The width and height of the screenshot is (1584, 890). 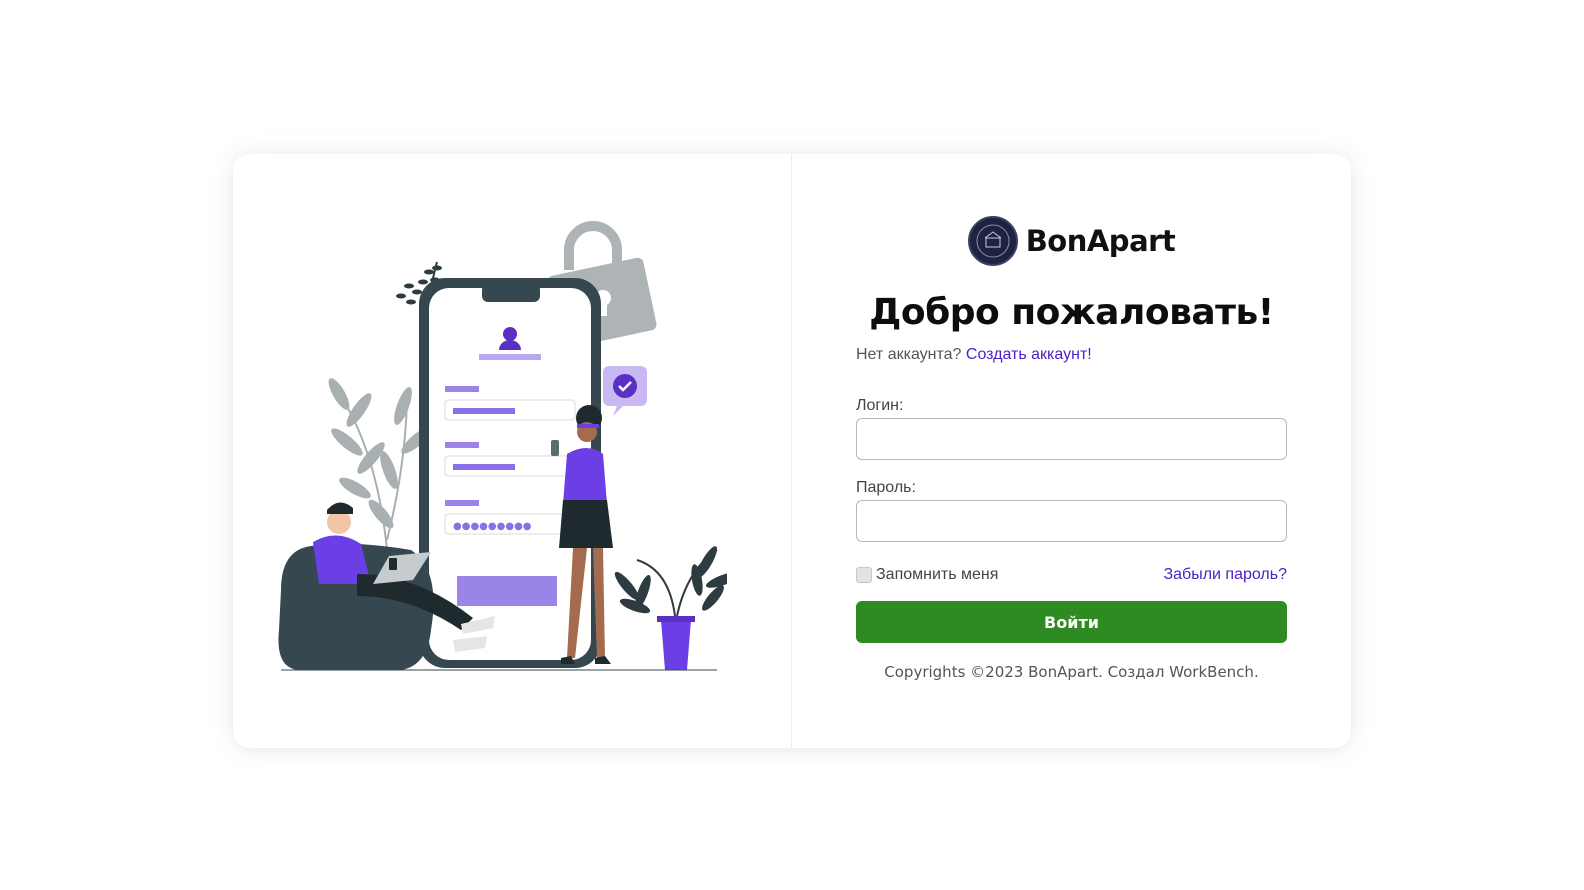 What do you see at coordinates (886, 487) in the screenshot?
I see `password-label: Пароль:` at bounding box center [886, 487].